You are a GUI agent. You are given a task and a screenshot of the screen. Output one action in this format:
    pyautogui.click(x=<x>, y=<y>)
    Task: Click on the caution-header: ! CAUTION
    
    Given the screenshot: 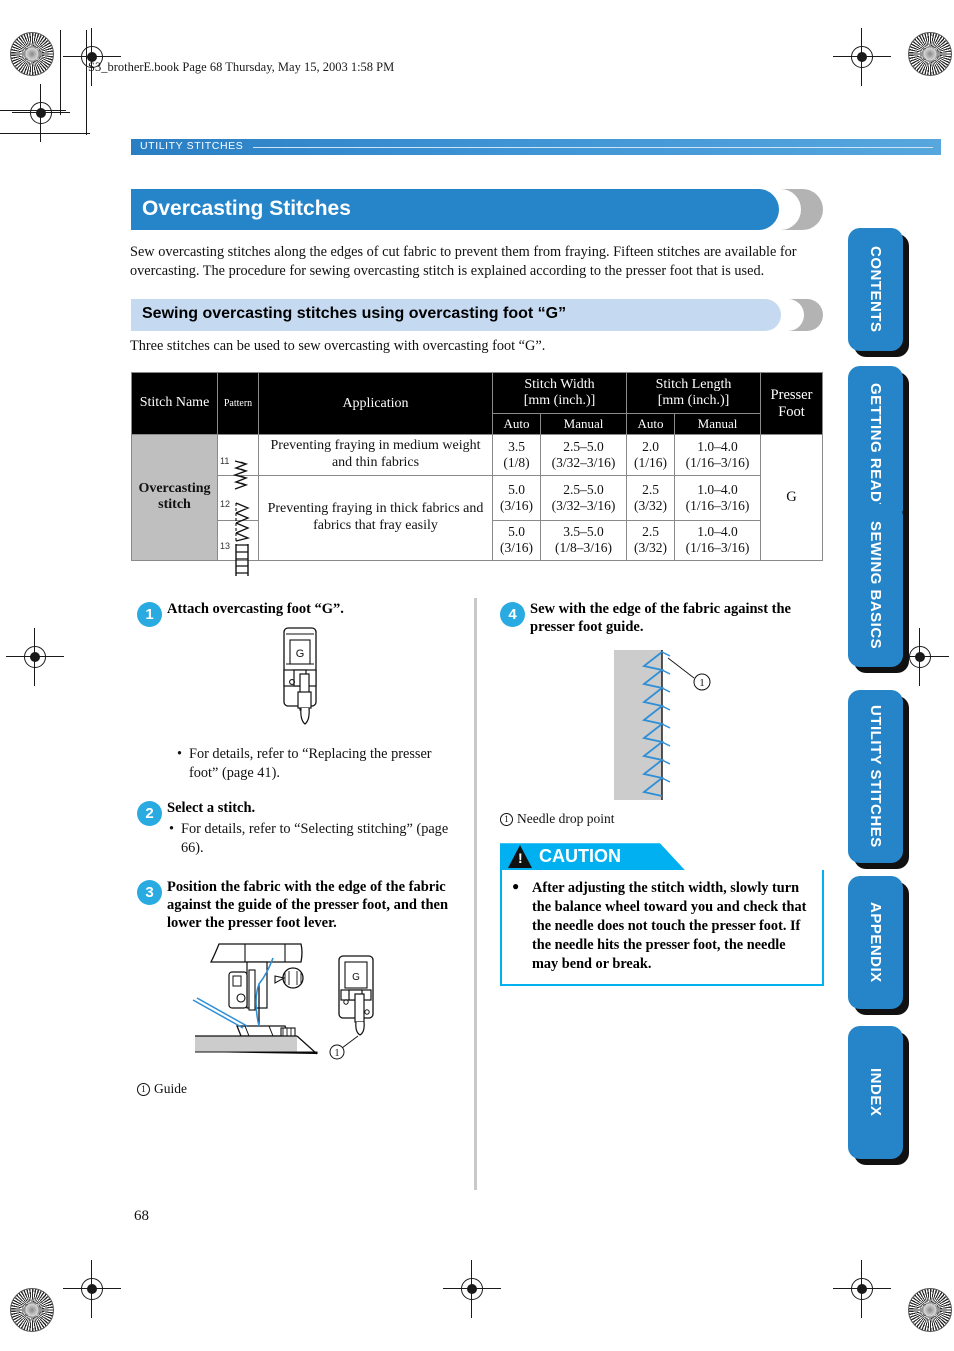 What is the action you would take?
    pyautogui.click(x=662, y=857)
    